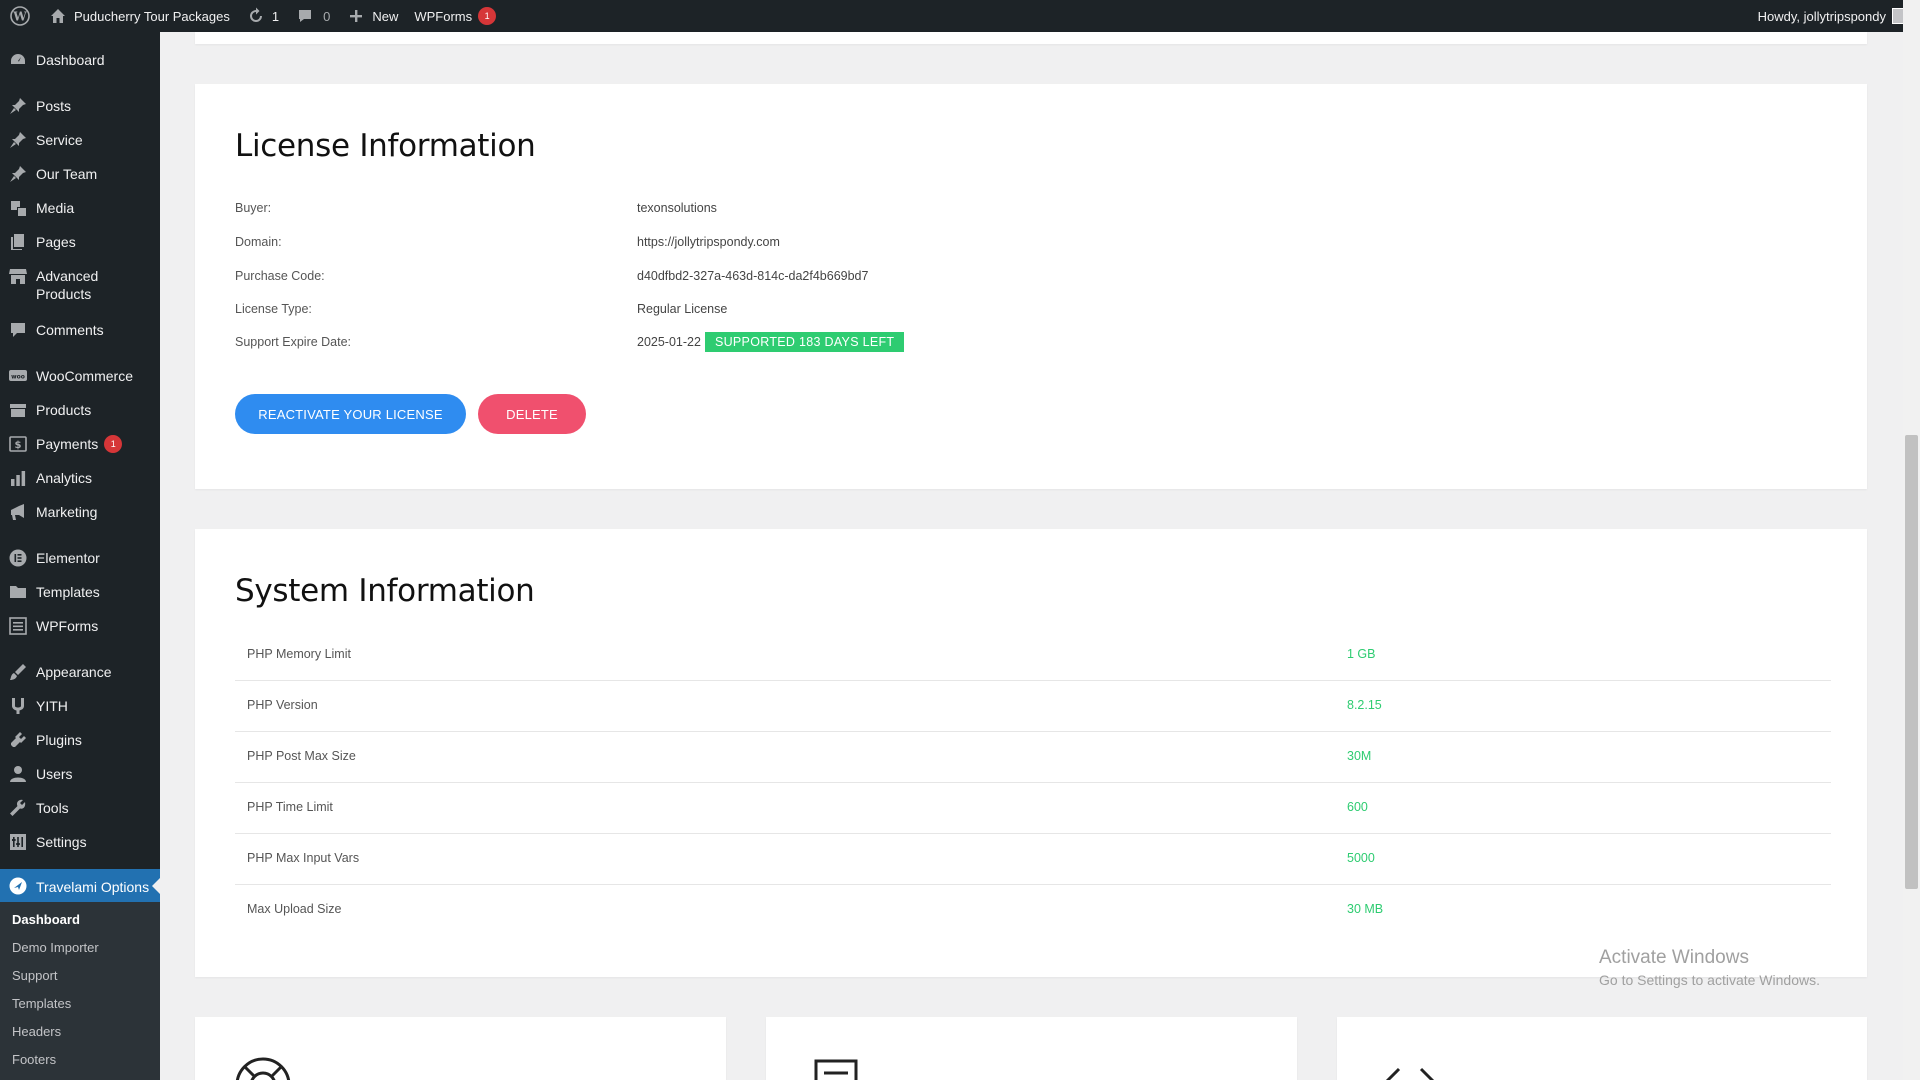  What do you see at coordinates (80, 672) in the screenshot?
I see `menu-item-appearance: Appearance` at bounding box center [80, 672].